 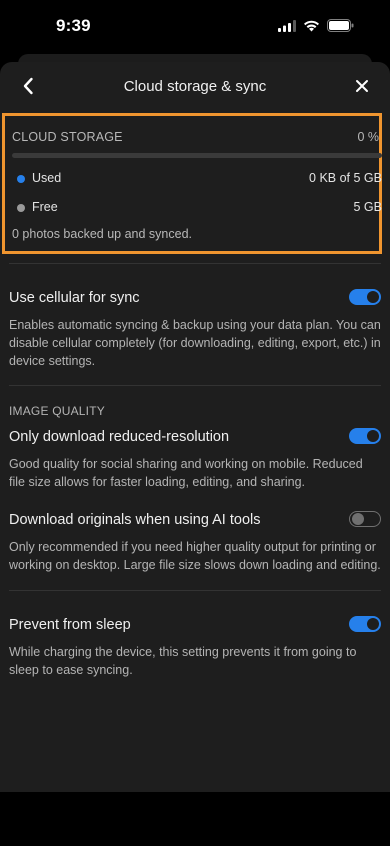 I want to click on cloud-storage-label: CLOUD STORAGE, so click(x=67, y=137).